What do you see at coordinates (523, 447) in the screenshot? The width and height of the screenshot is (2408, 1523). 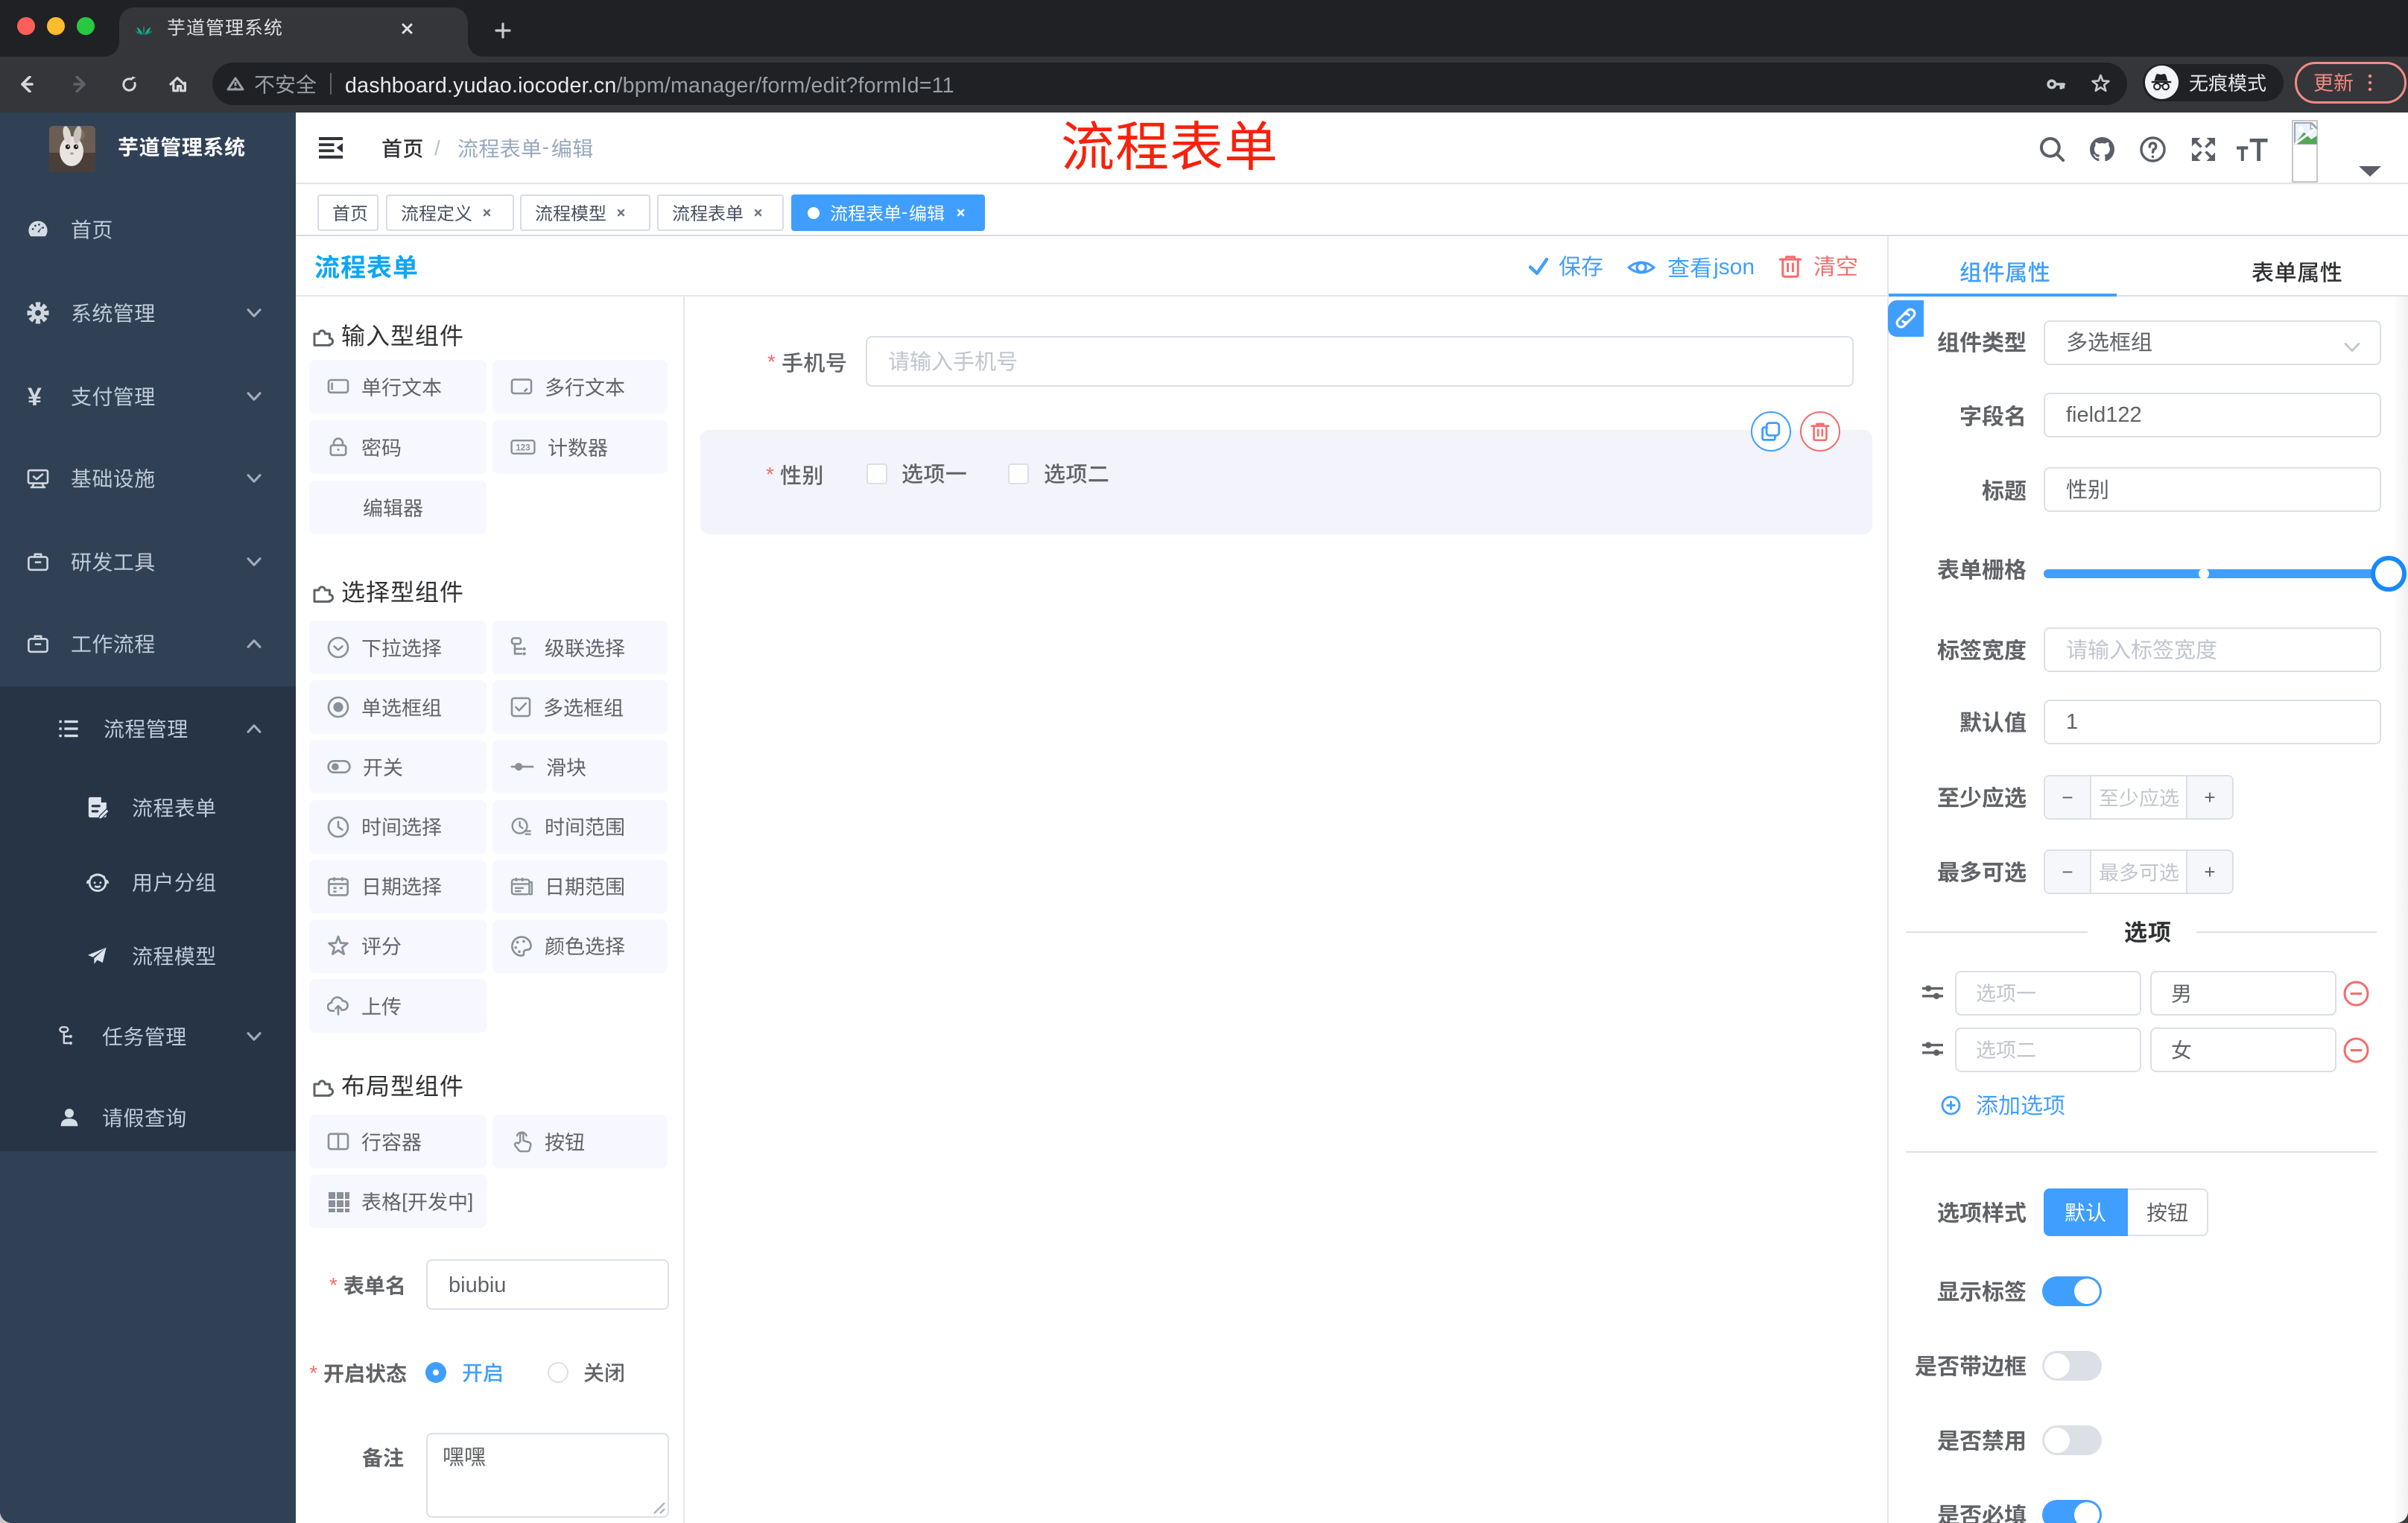 I see `svg-text: 123` at bounding box center [523, 447].